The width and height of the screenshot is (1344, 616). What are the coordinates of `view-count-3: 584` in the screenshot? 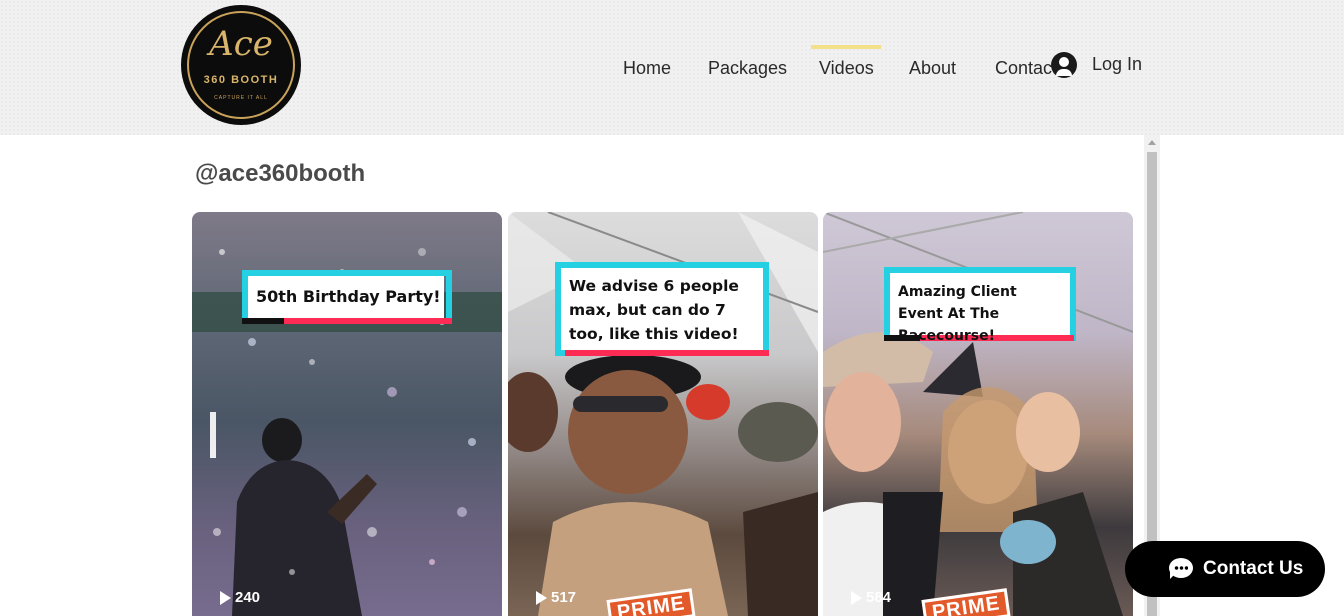 It's located at (871, 597).